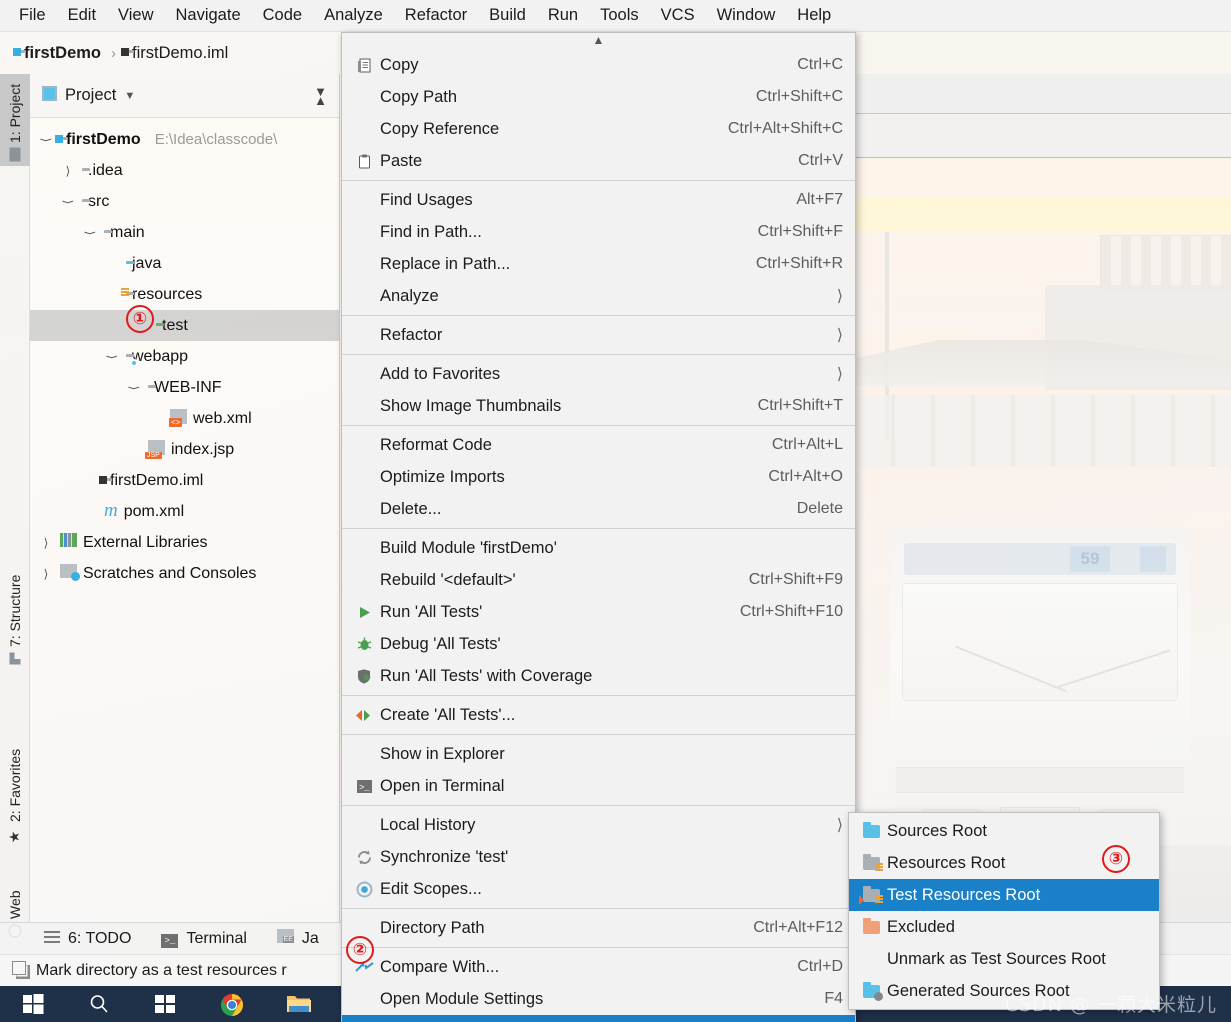 This screenshot has width=1231, height=1022. Describe the element at coordinates (871, 829) in the screenshot. I see `sources-root-icon` at that location.